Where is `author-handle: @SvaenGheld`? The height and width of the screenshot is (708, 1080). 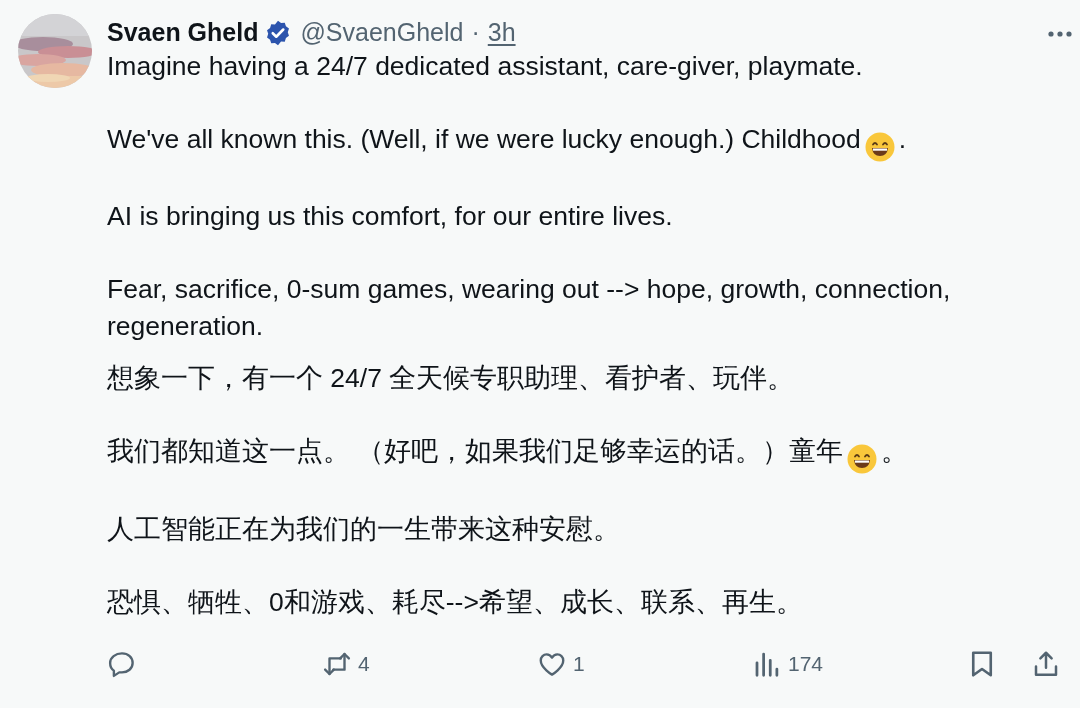 author-handle: @SvaenGheld is located at coordinates (382, 33).